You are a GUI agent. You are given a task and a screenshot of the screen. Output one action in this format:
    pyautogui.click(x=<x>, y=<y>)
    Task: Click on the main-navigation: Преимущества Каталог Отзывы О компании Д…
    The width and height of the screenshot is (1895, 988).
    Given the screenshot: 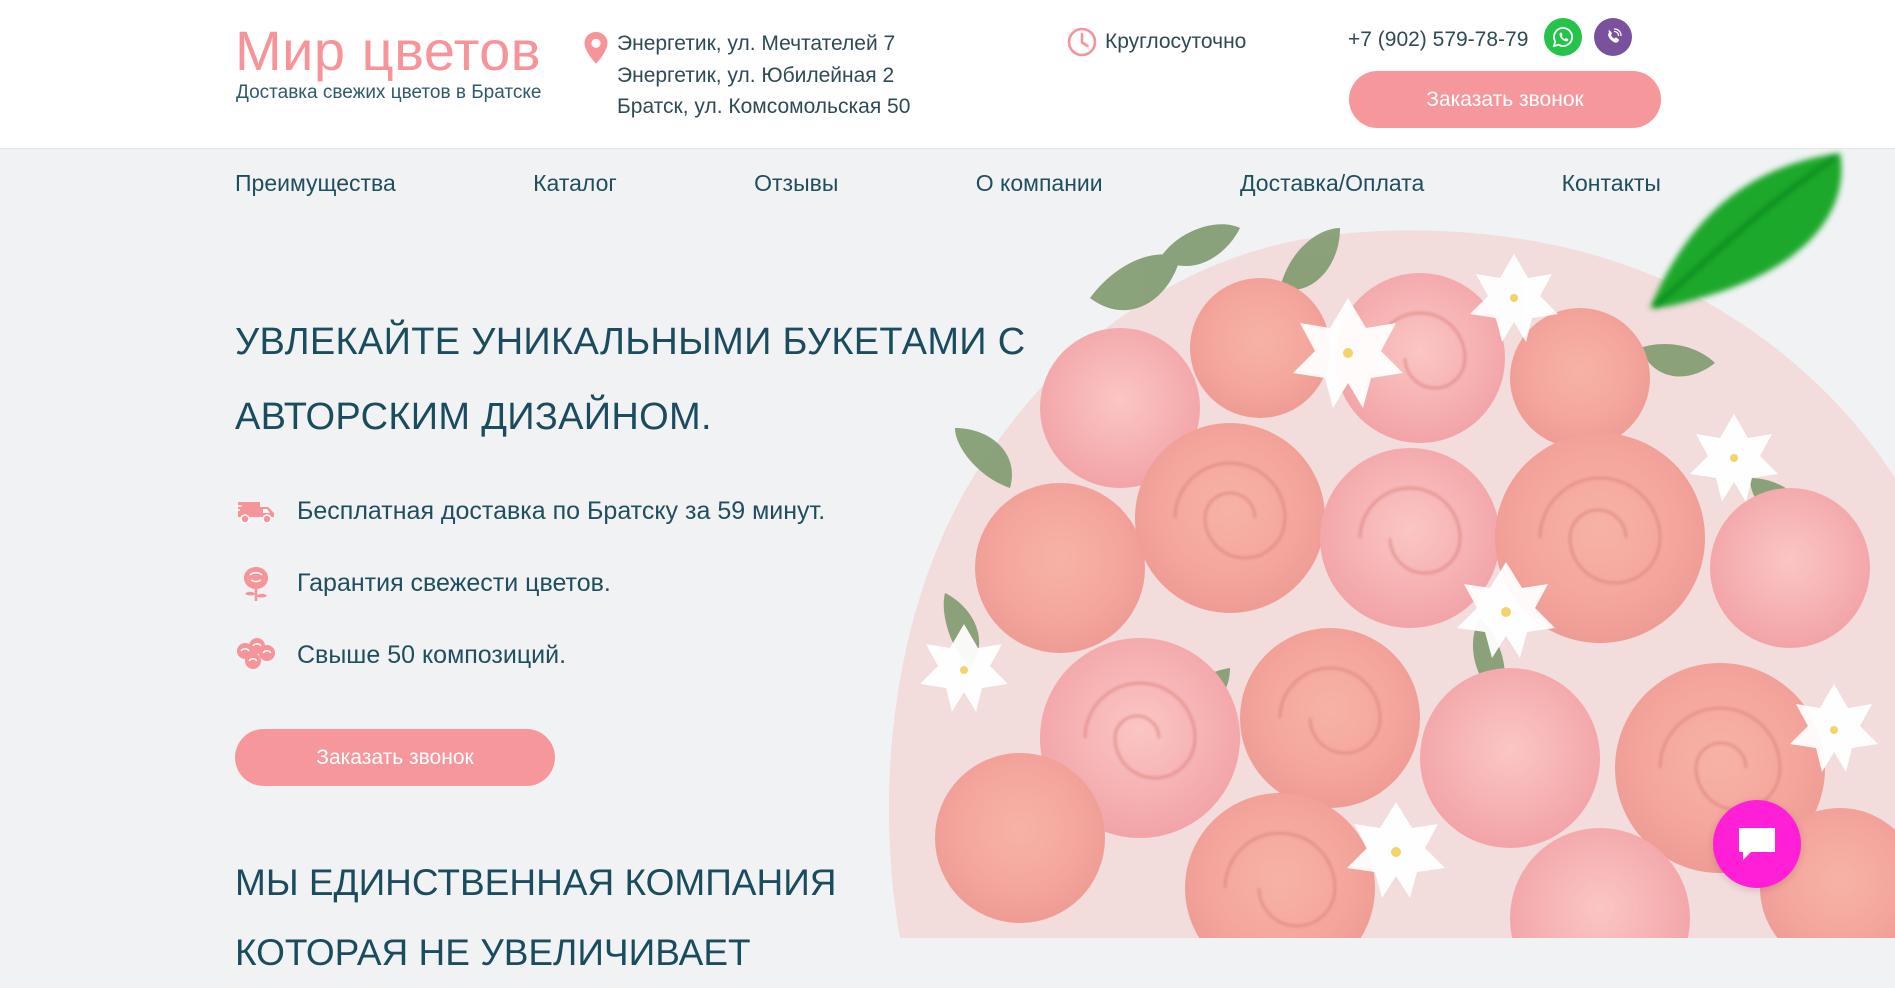 What is the action you would take?
    pyautogui.click(x=948, y=185)
    